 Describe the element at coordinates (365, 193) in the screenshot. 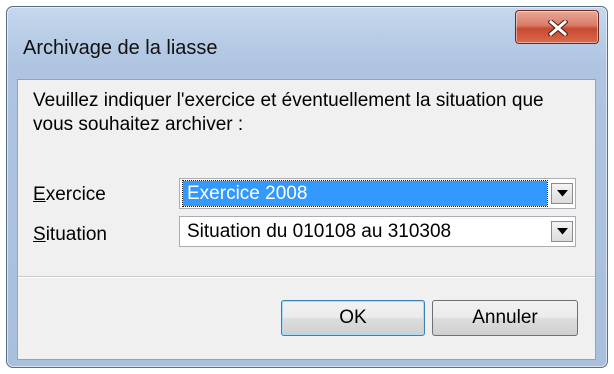

I see `exercice-combobox-value: Exercice 2008` at that location.